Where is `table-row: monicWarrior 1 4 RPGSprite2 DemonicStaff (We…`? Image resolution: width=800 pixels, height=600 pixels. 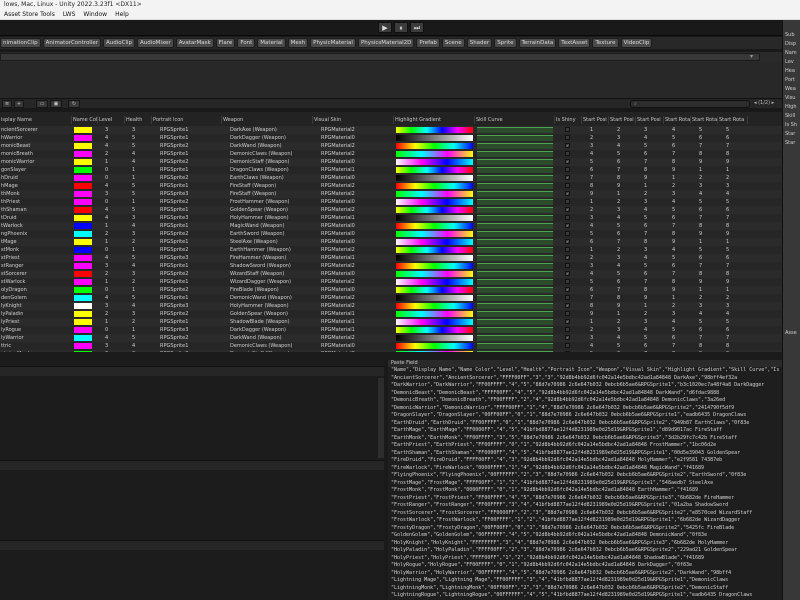
table-row: monicWarrior 1 4 RPGSprite2 DemonicStaff (We… is located at coordinates (391, 162).